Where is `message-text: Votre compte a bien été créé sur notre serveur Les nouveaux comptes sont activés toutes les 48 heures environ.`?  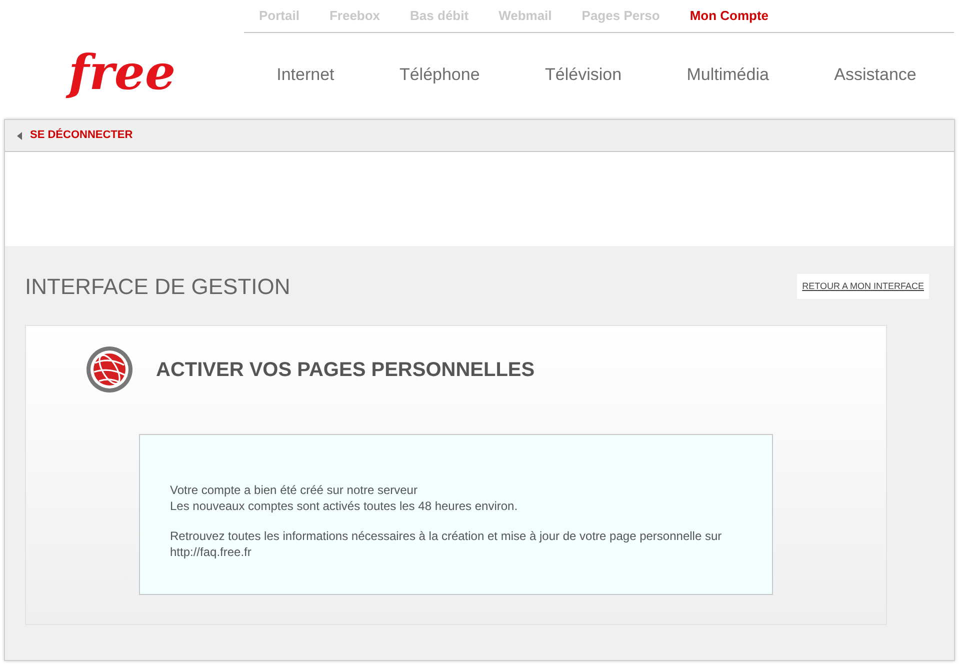
message-text: Votre compte a bien été créé sur notre serveur Les nouveaux comptes sont activés toutes les 48 heures environ. is located at coordinates (344, 498).